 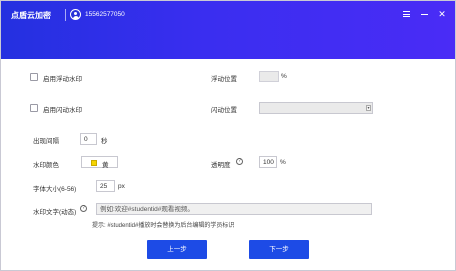 I want to click on title-separator, so click(x=65, y=15).